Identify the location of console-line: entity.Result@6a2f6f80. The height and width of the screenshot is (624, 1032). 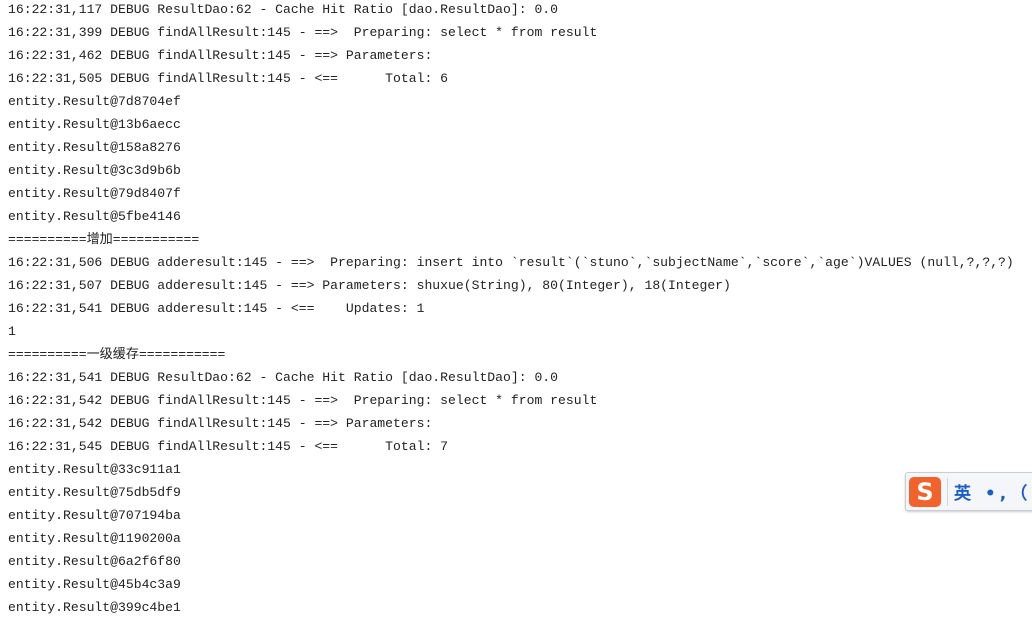
(94, 561).